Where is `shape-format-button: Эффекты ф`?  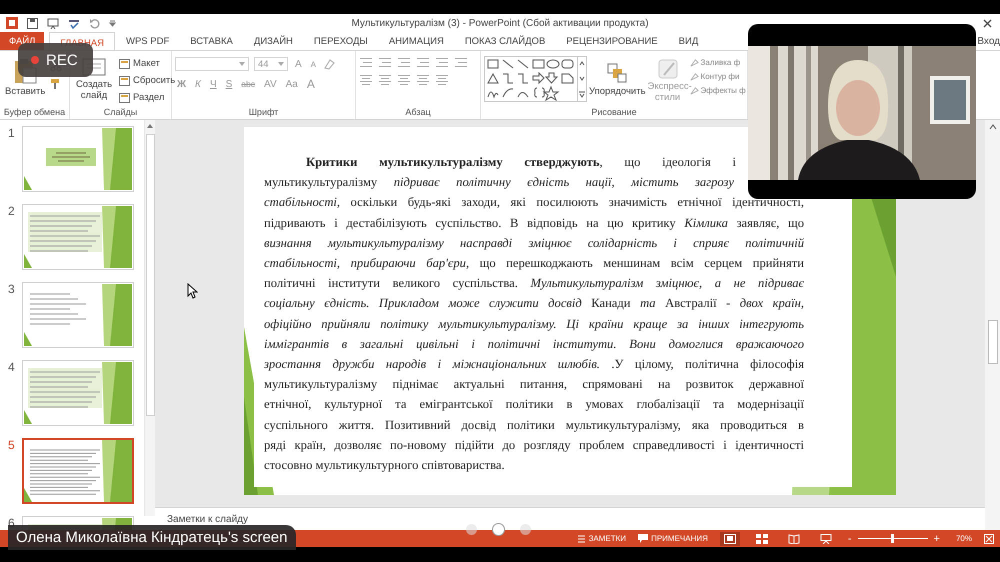
shape-format-button: Эффекты ф is located at coordinates (718, 90).